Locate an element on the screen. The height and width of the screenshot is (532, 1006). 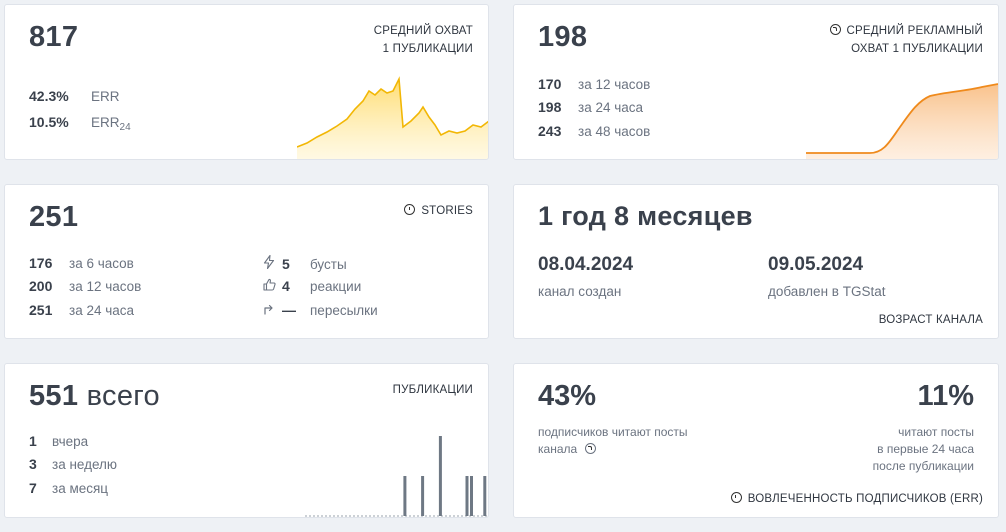
stories-row: 251 за 24 часа is located at coordinates (81, 310).